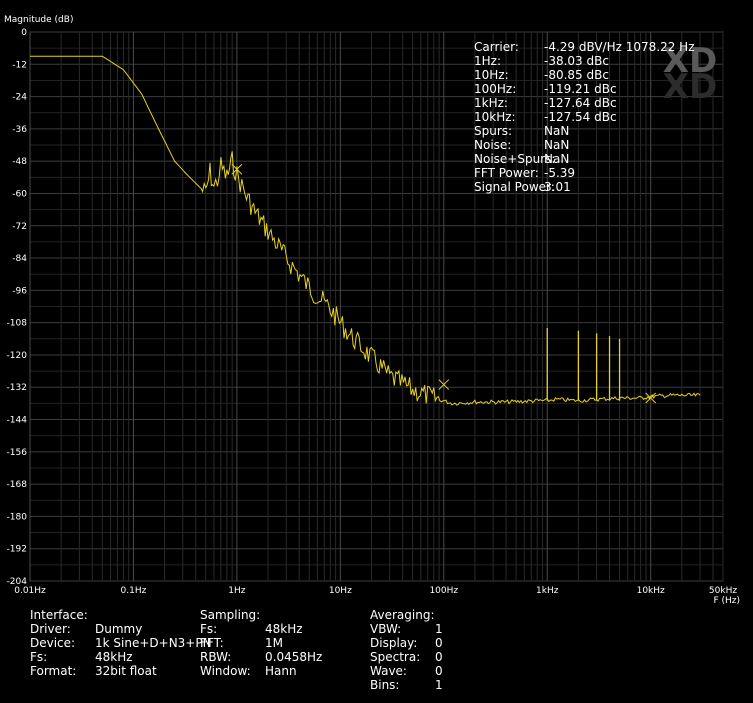 The width and height of the screenshot is (753, 703). I want to click on y-tick-label: -96, so click(19, 291).